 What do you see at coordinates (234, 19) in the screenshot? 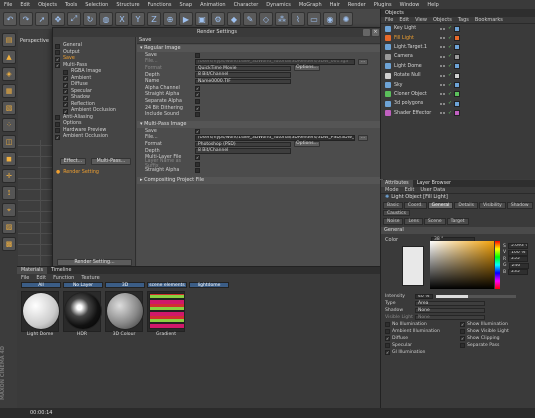
I see `cube-icon: ◆` at bounding box center [234, 19].